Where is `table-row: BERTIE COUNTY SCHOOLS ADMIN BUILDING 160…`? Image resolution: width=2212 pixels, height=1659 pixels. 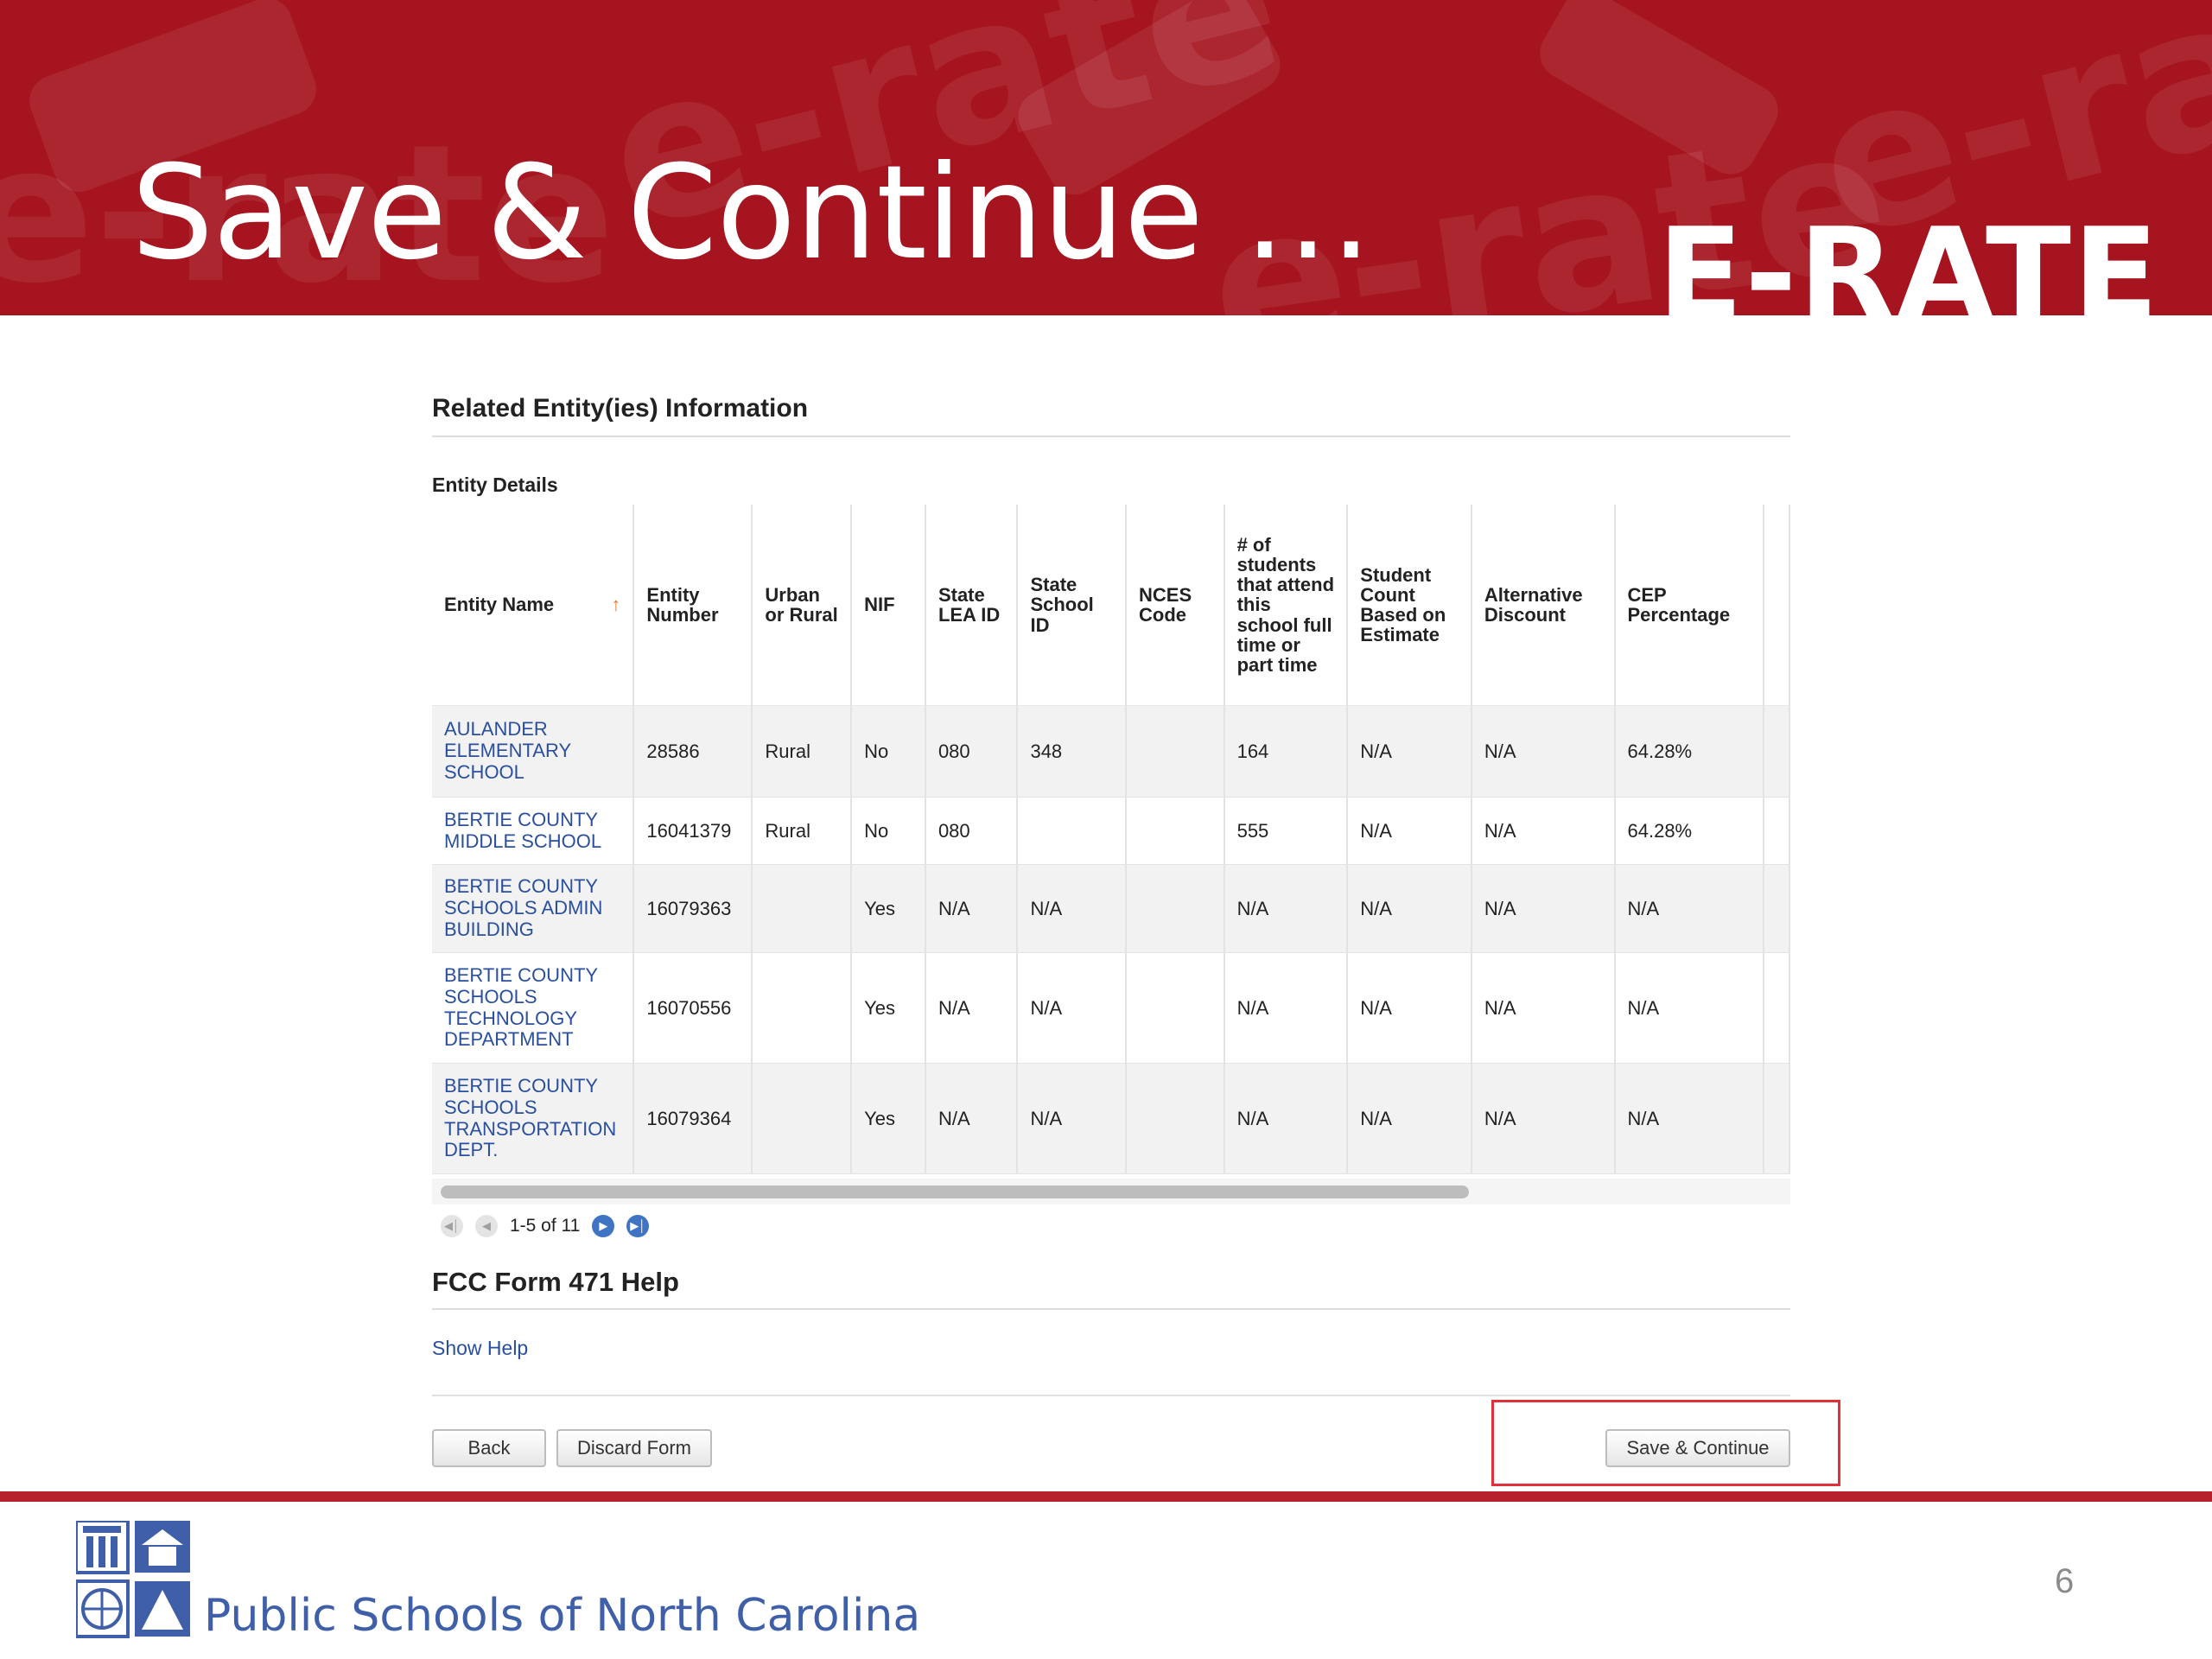
table-row: BERTIE COUNTY SCHOOLS ADMIN BUILDING 160… is located at coordinates (1111, 909).